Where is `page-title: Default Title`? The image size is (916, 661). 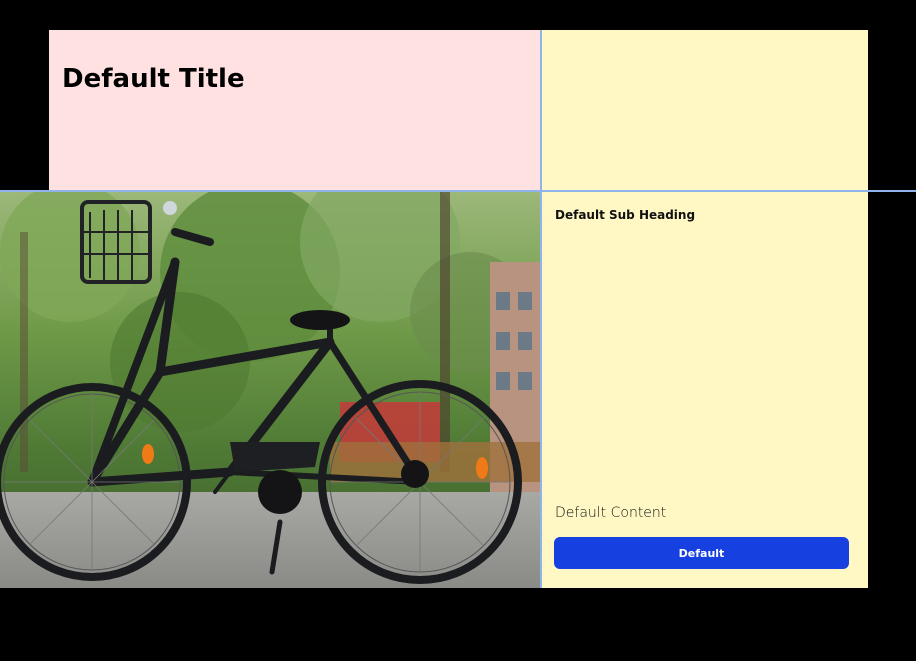 page-title: Default Title is located at coordinates (153, 79).